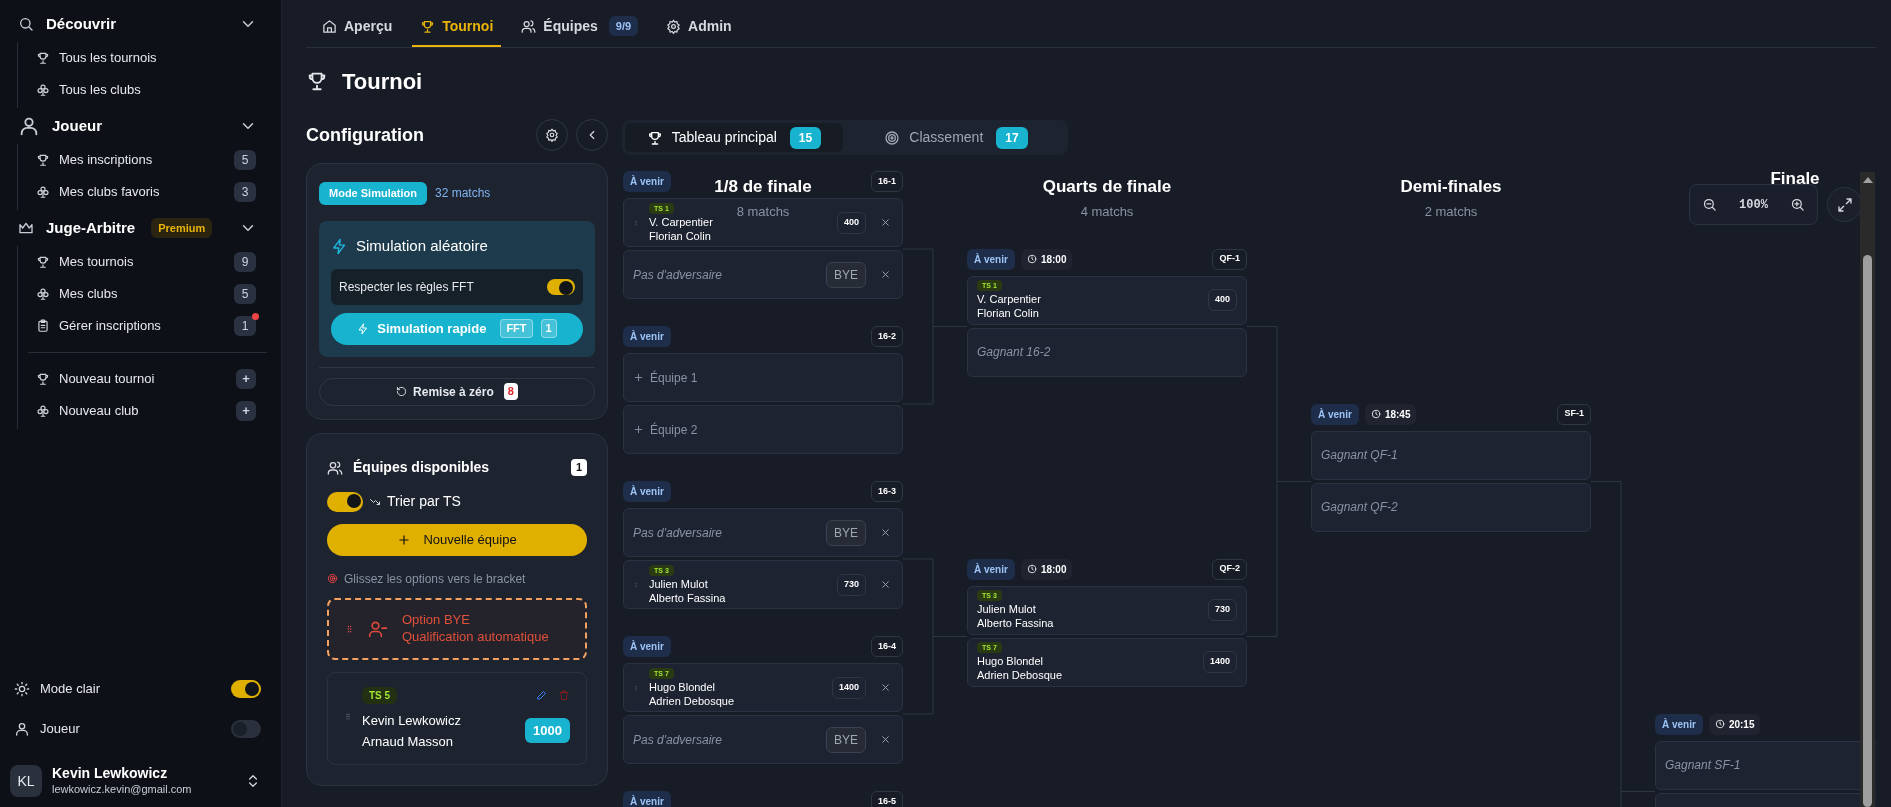 This screenshot has width=1891, height=807. What do you see at coordinates (406, 287) in the screenshot?
I see `rule-label: Respecter les règles FFT` at bounding box center [406, 287].